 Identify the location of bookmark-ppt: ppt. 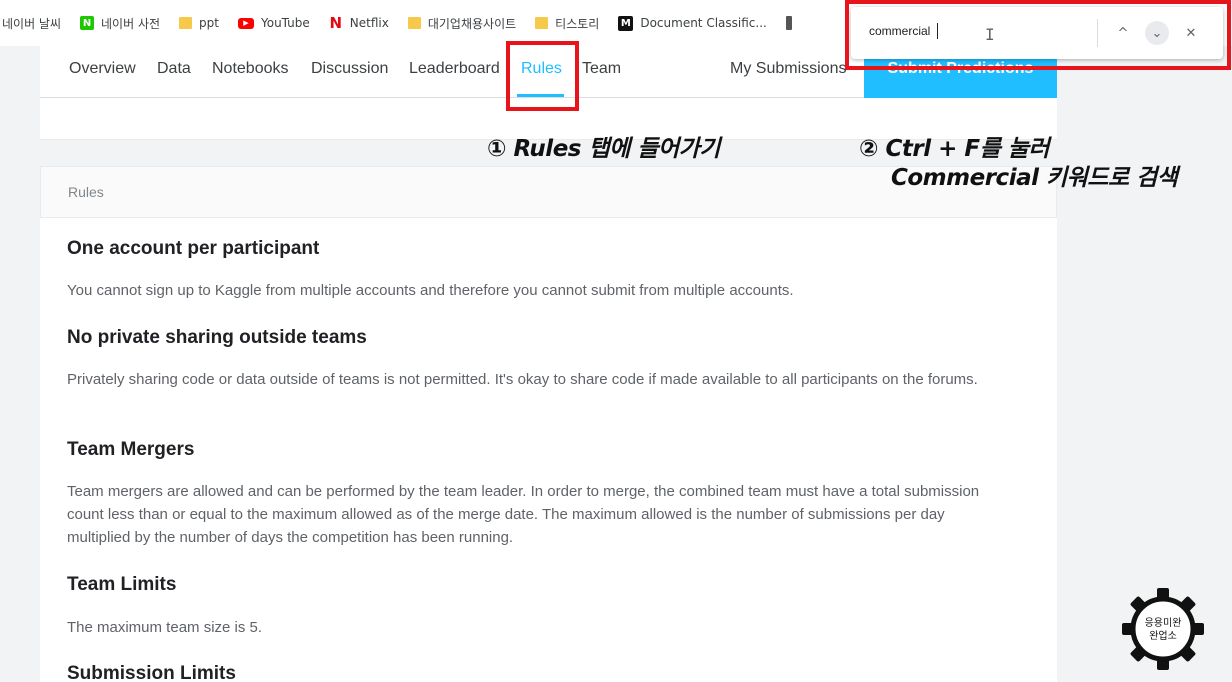
(199, 23).